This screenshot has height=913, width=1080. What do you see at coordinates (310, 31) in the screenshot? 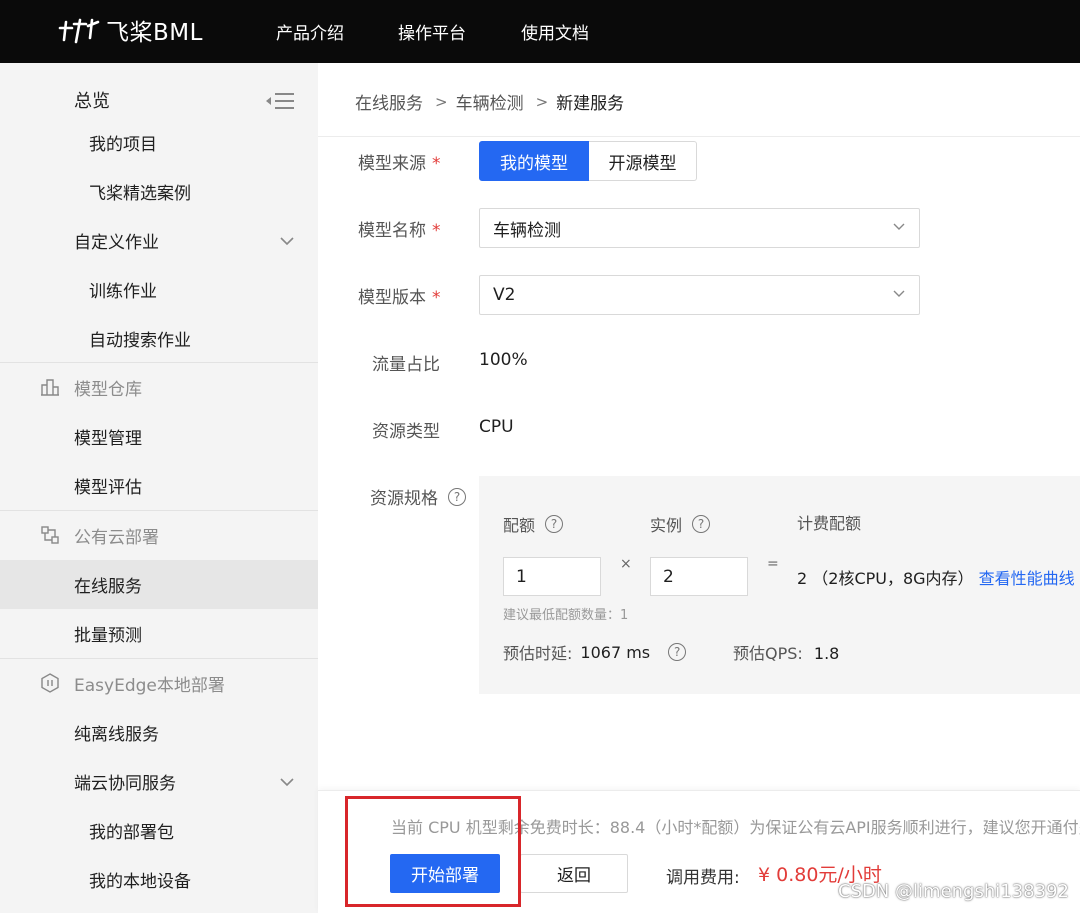
I see `nav-product-intro: 产品介绍` at bounding box center [310, 31].